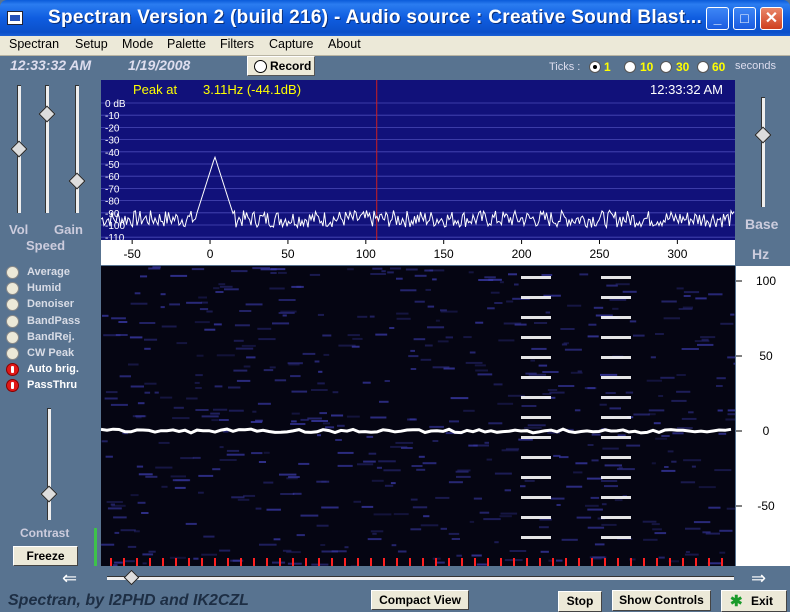 The height and width of the screenshot is (612, 790). Describe the element at coordinates (47, 114) in the screenshot. I see `gain-slider-thumb` at that location.